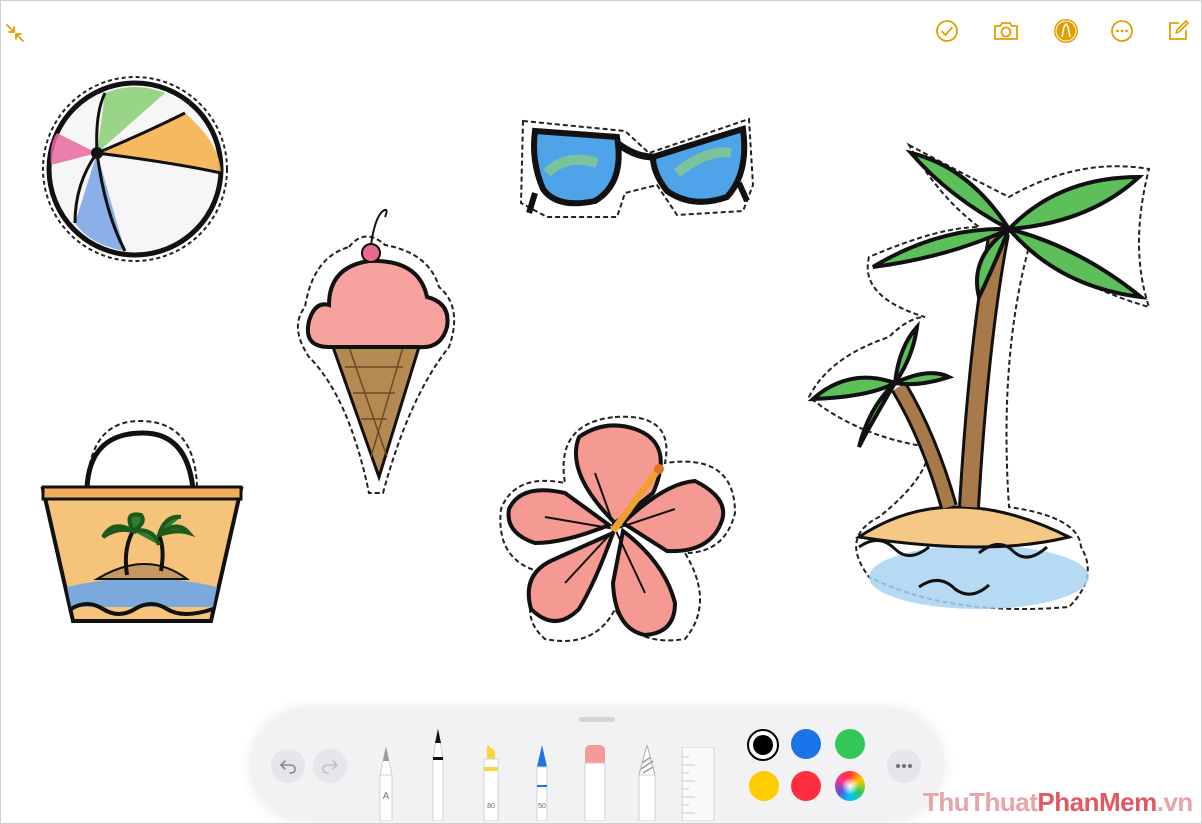 Image resolution: width=1202 pixels, height=824 pixels. I want to click on selected-color-dot, so click(763, 745).